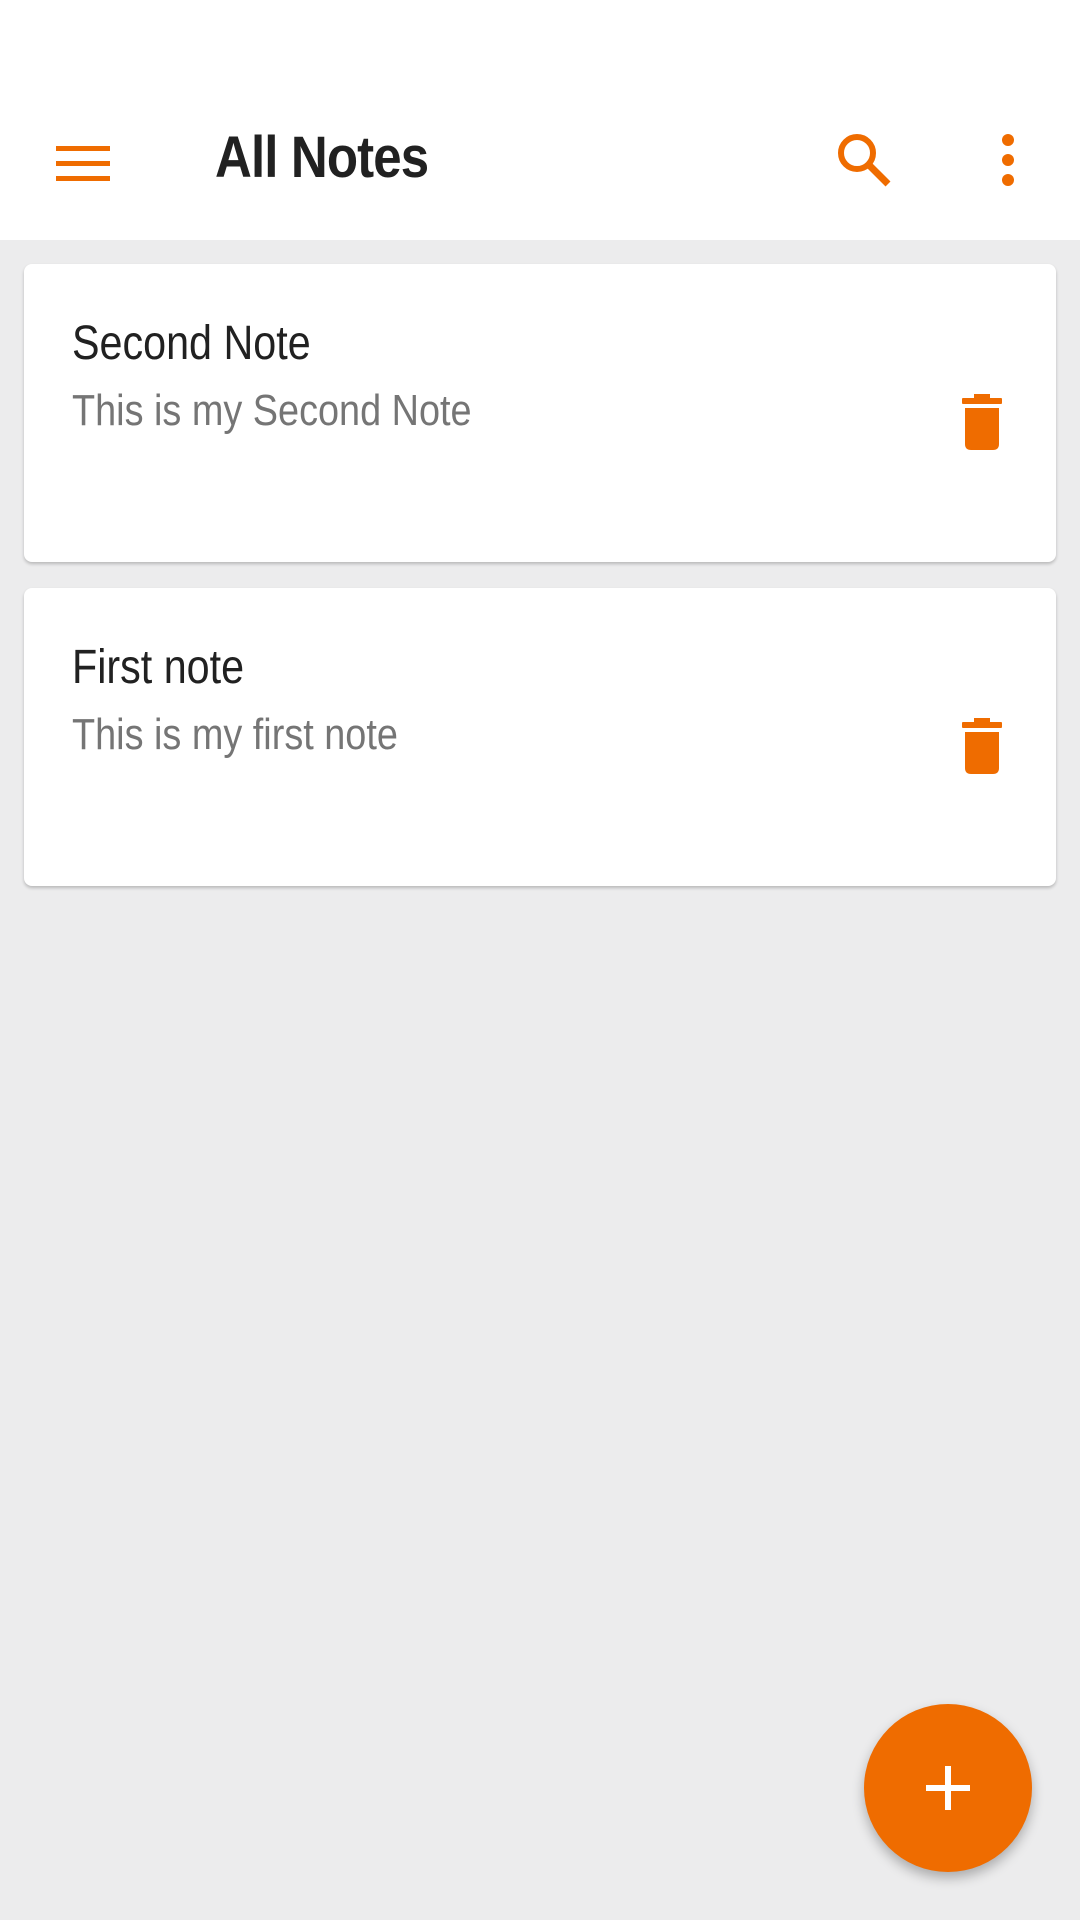 The height and width of the screenshot is (1920, 1080). I want to click on note-card: First note This is my first note, so click(540, 737).